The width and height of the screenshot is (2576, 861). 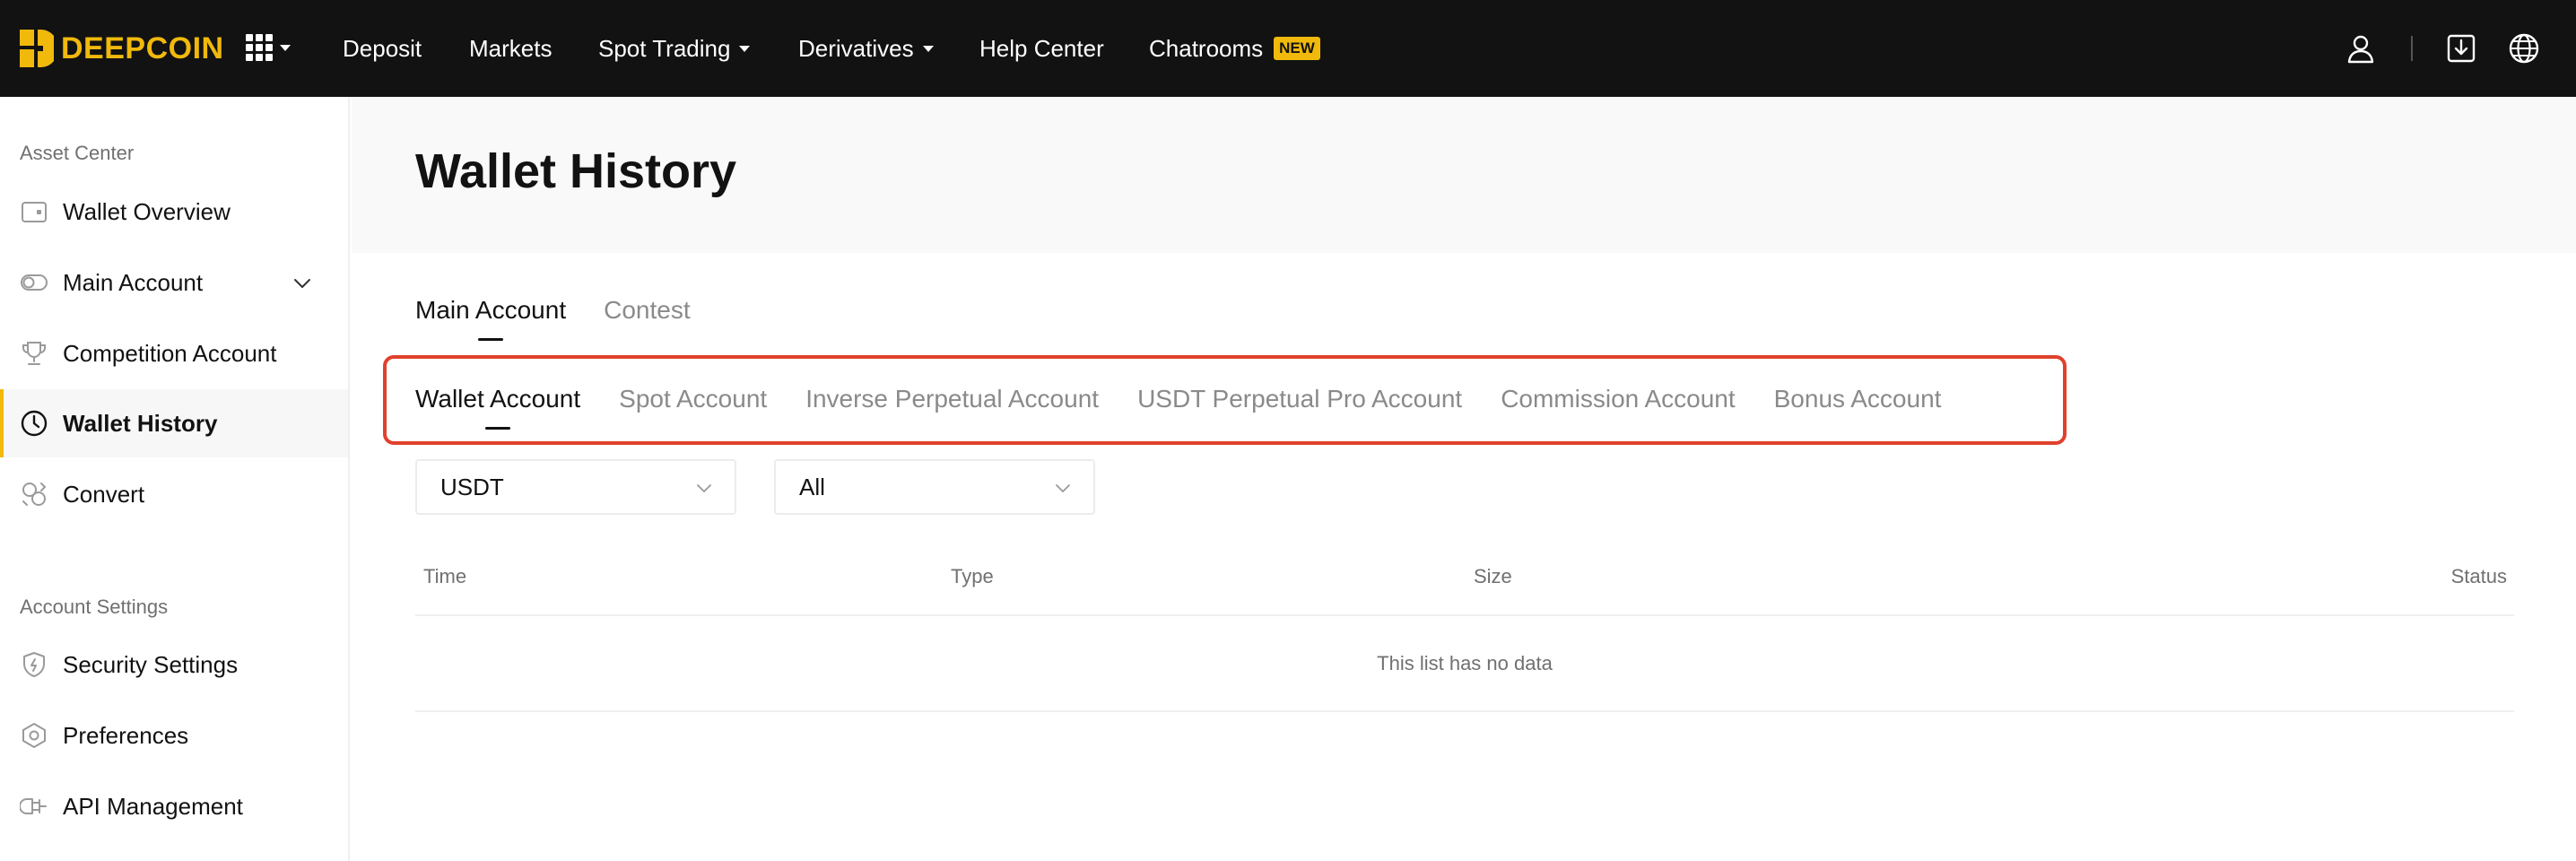 I want to click on globe-icon, so click(x=2524, y=48).